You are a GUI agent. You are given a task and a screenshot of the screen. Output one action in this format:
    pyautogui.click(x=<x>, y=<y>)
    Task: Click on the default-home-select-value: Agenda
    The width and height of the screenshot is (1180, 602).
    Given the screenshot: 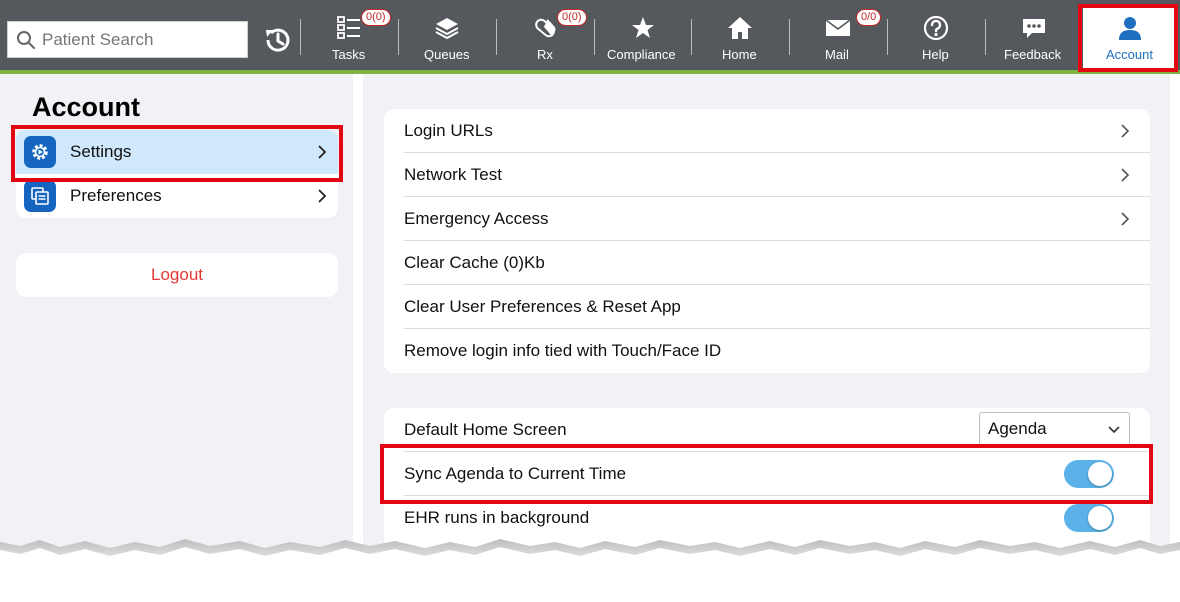 What is the action you would take?
    pyautogui.click(x=1017, y=428)
    